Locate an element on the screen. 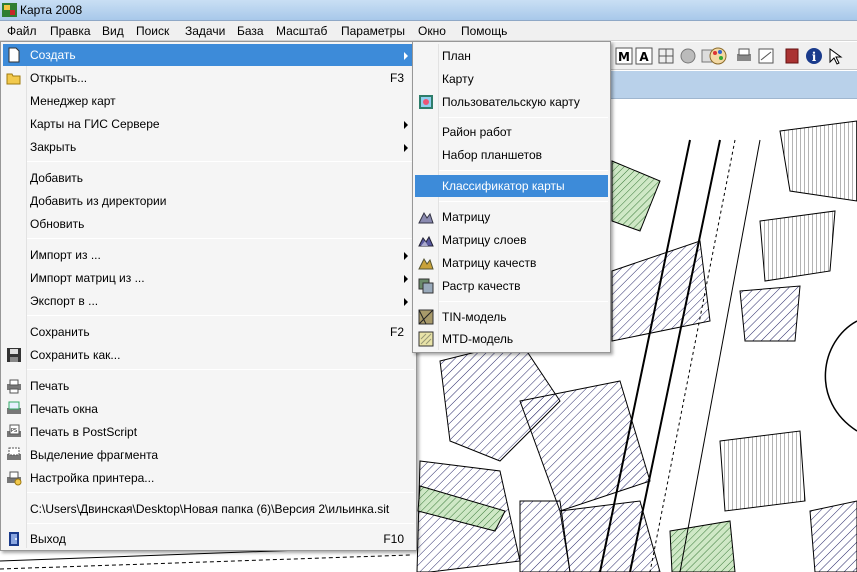 This screenshot has width=857, height=572. menu-item-save: Сохранить F2 is located at coordinates (208, 332).